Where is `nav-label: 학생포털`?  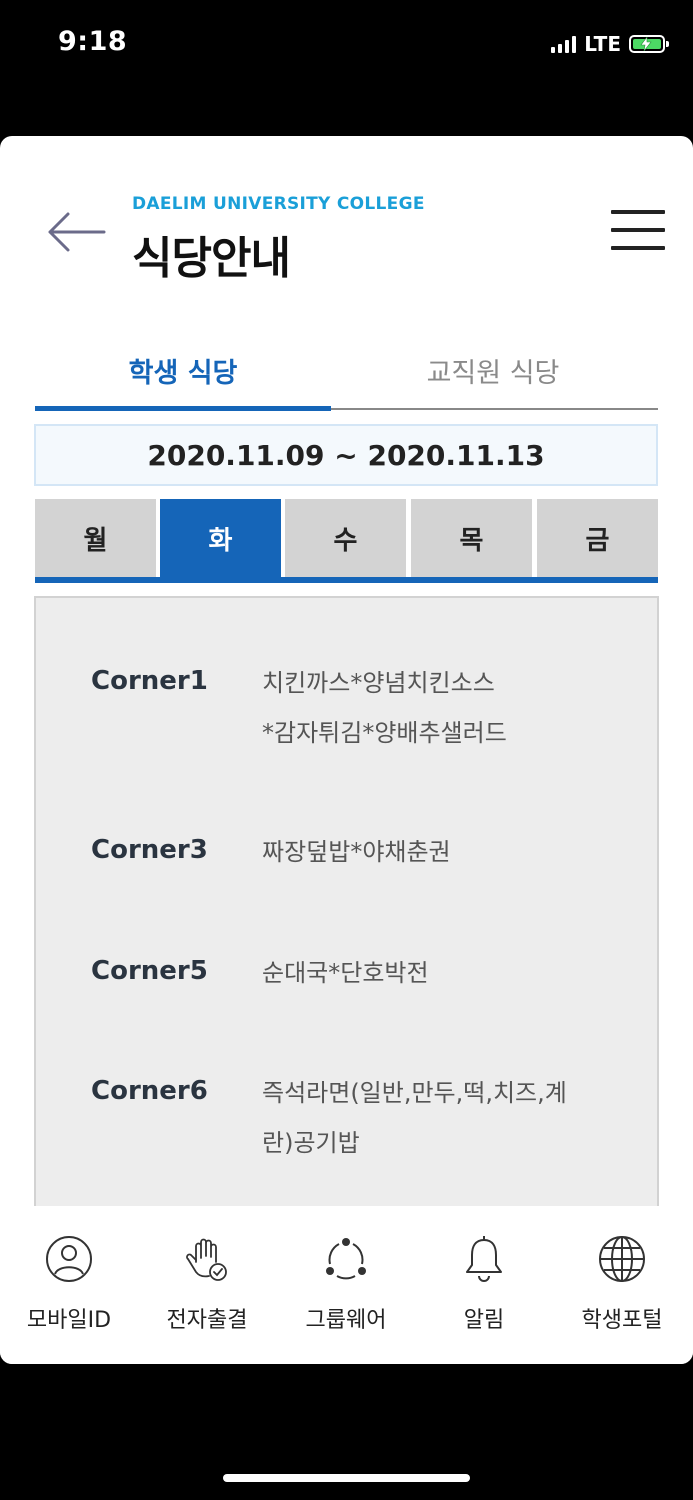 nav-label: 학생포털 is located at coordinates (622, 1320).